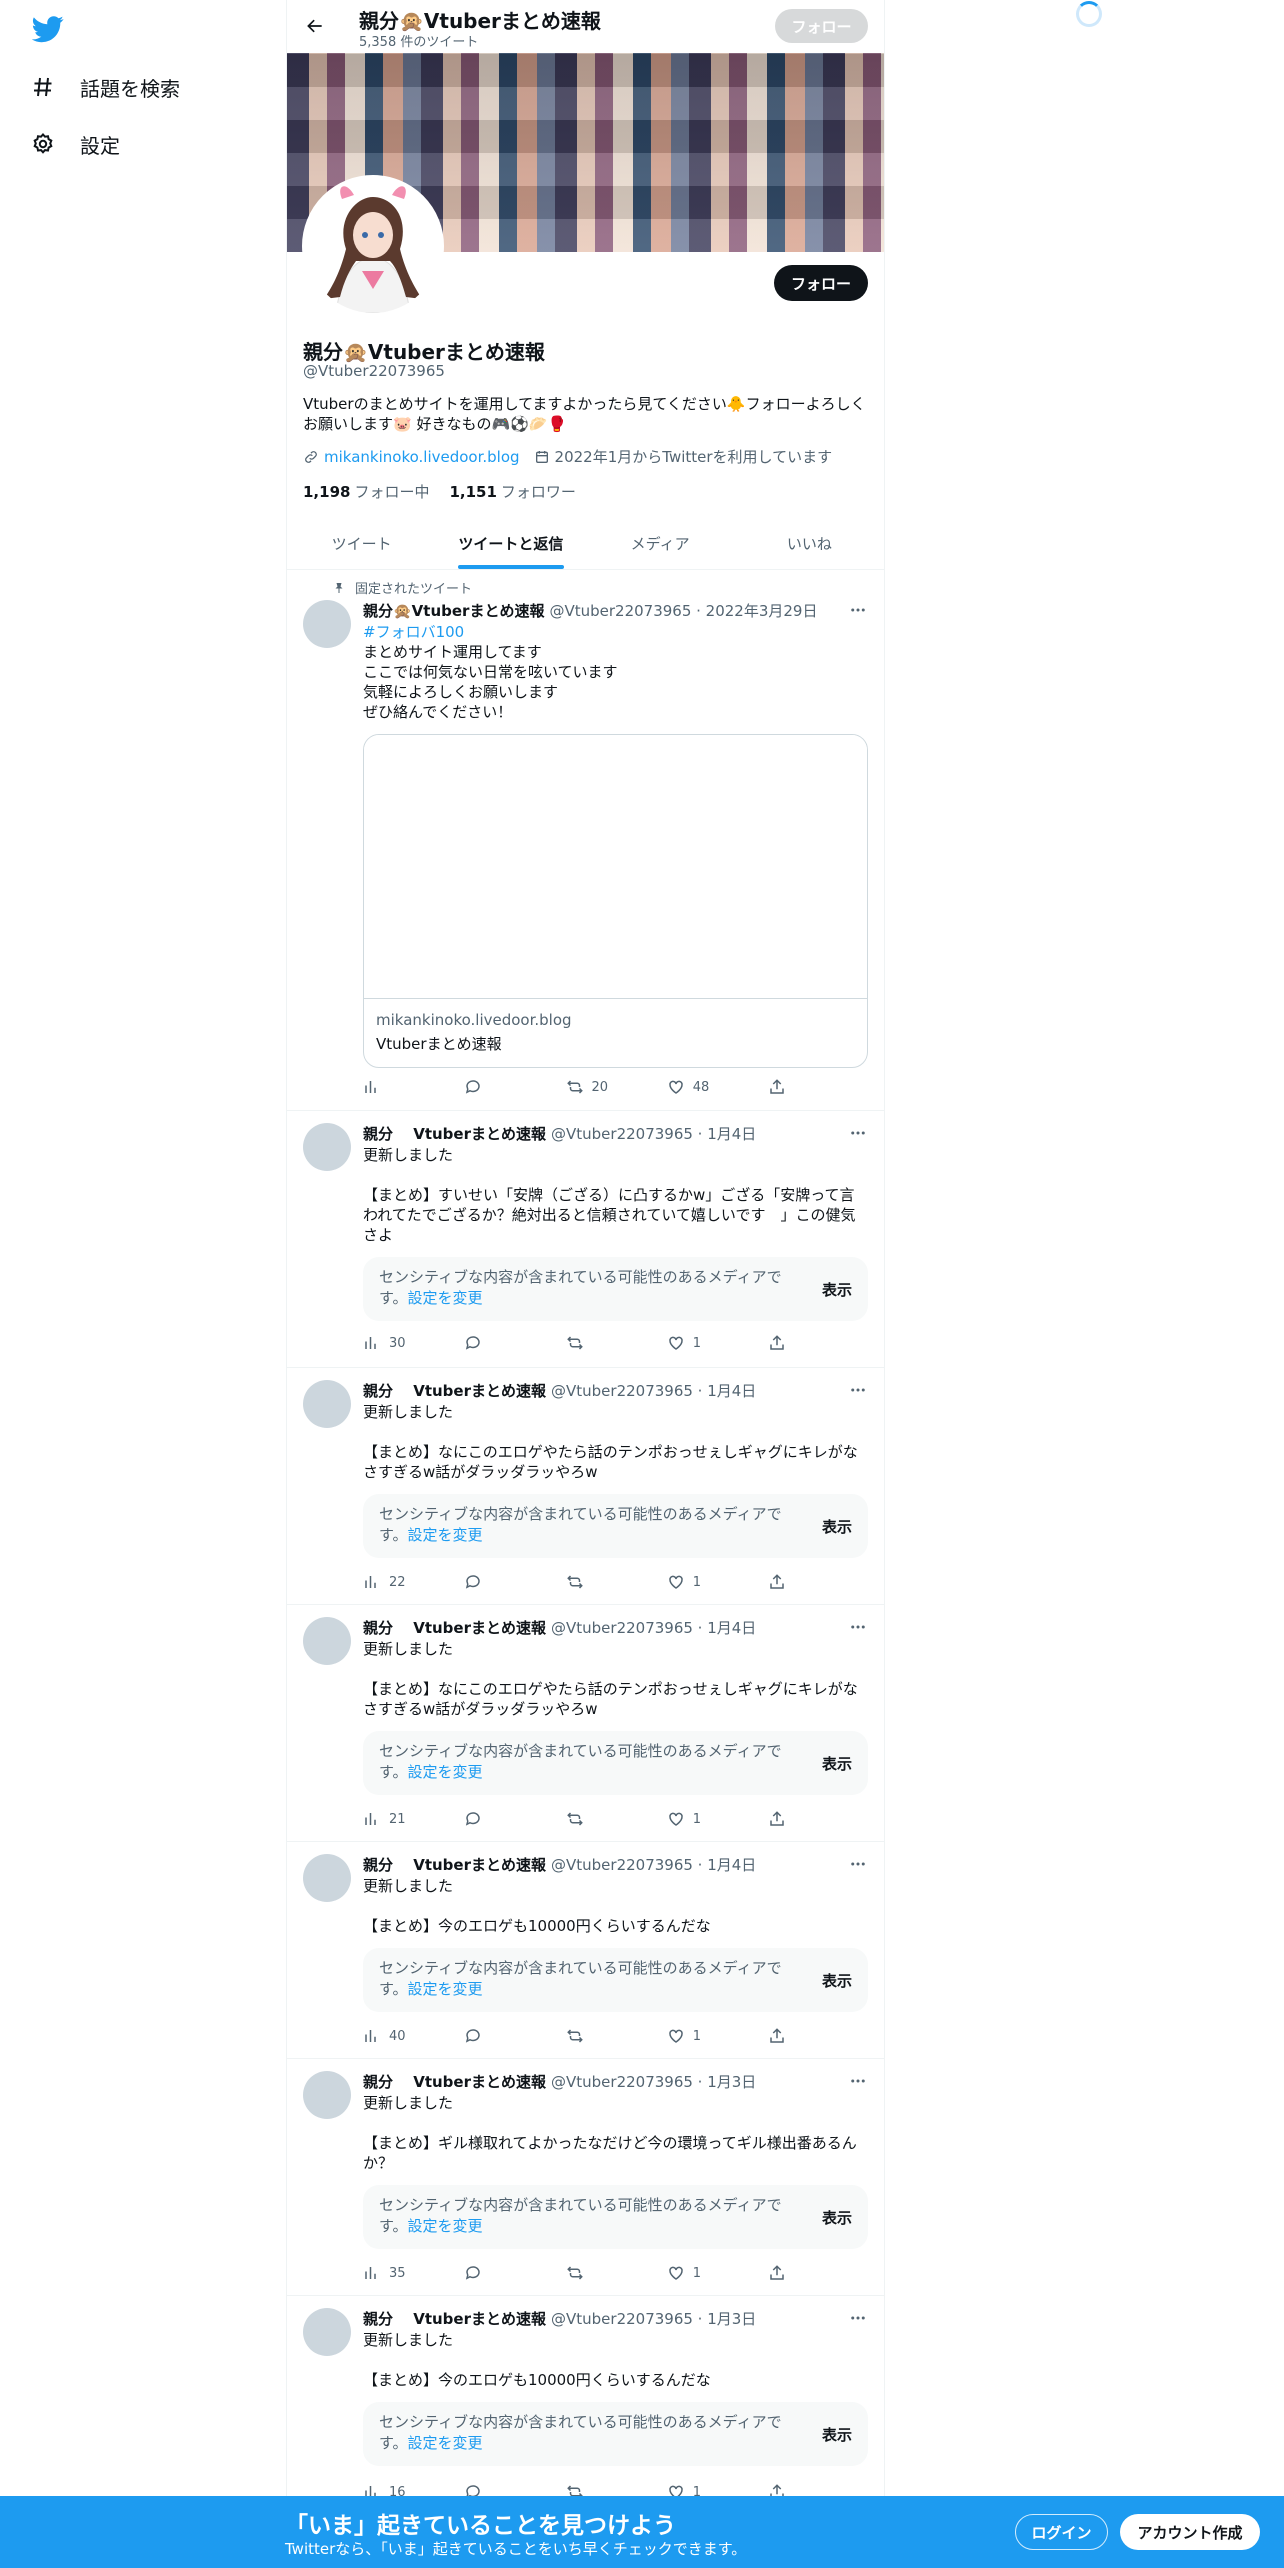 The image size is (1284, 2568). I want to click on tweet-actions: 21 1, so click(575, 1819).